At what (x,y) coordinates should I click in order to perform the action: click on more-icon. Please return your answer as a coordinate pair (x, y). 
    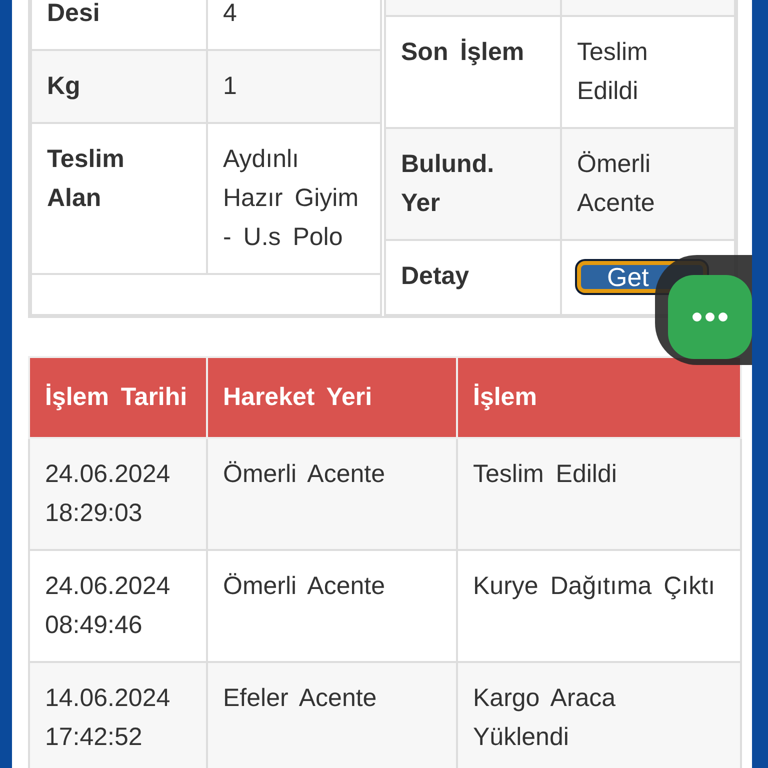
    Looking at the image, I should click on (710, 317).